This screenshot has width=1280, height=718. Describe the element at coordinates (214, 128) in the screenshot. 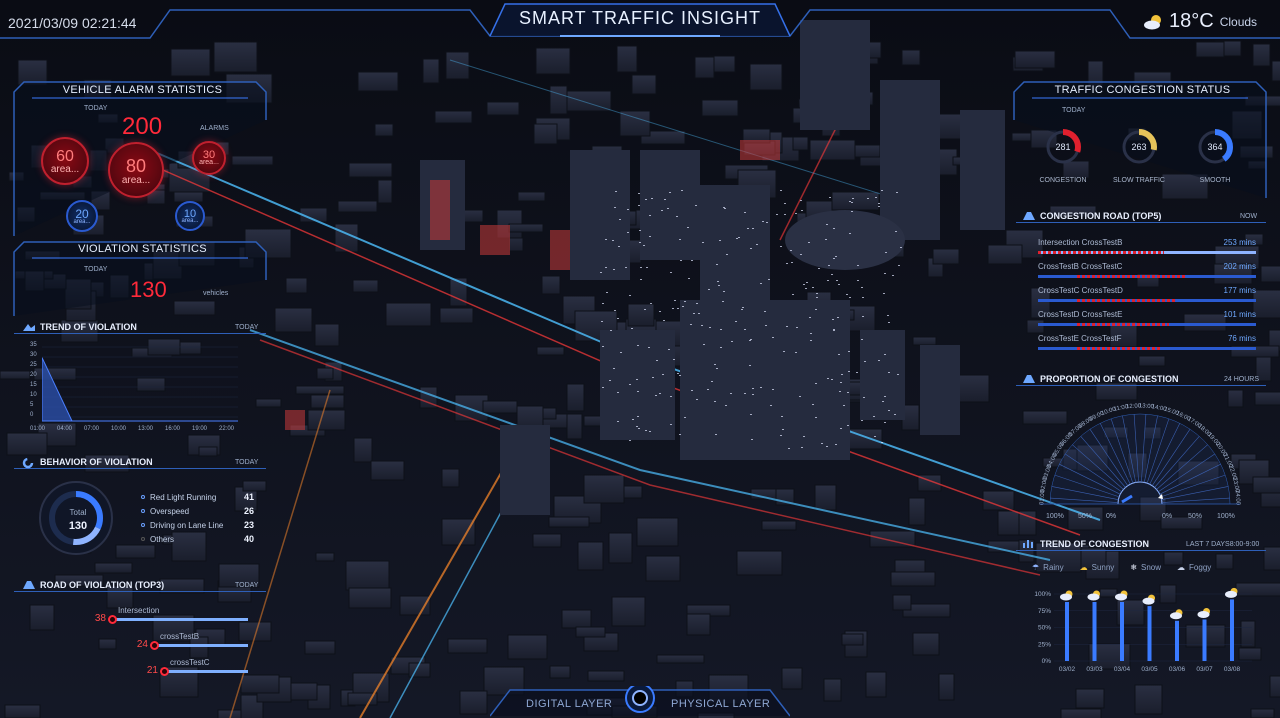

I see `vehicle-alarm-alarms-label: ALARMS` at that location.